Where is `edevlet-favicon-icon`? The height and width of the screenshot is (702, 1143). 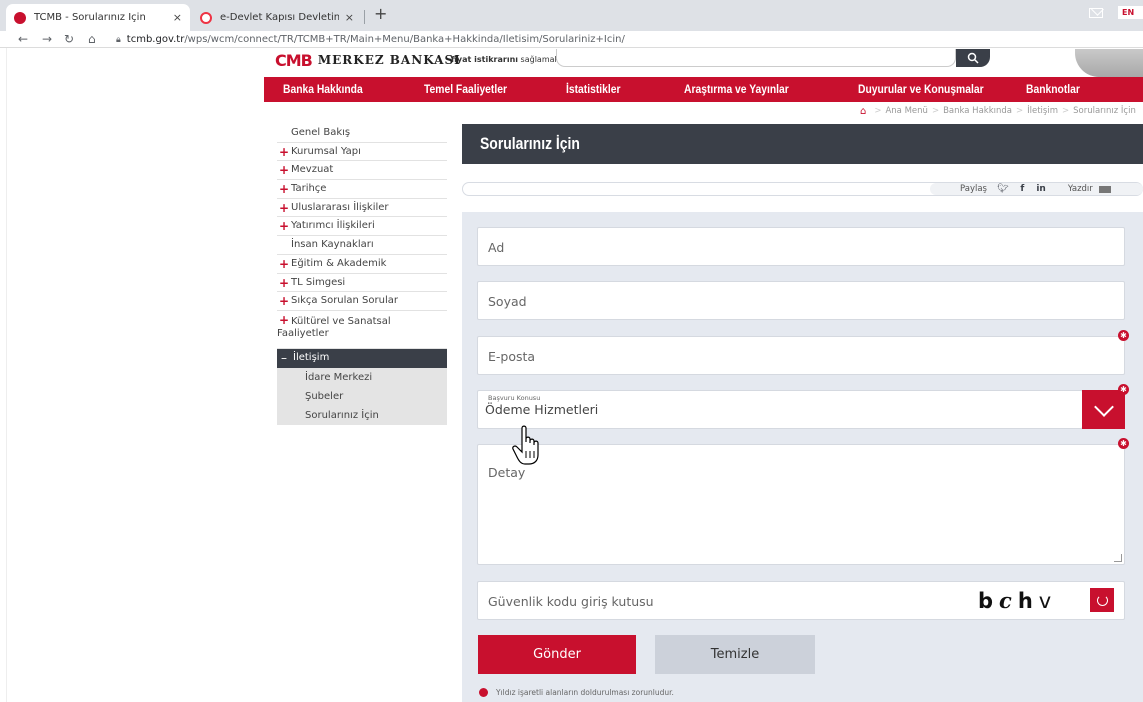 edevlet-favicon-icon is located at coordinates (206, 17).